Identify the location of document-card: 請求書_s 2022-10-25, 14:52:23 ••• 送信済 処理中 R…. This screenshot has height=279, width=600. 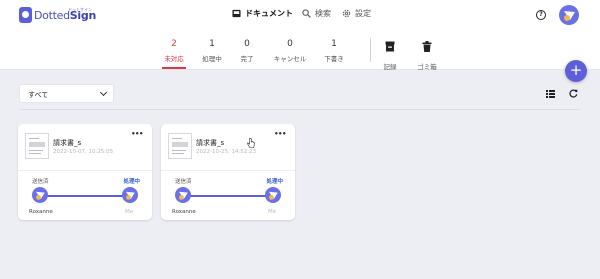
(228, 172).